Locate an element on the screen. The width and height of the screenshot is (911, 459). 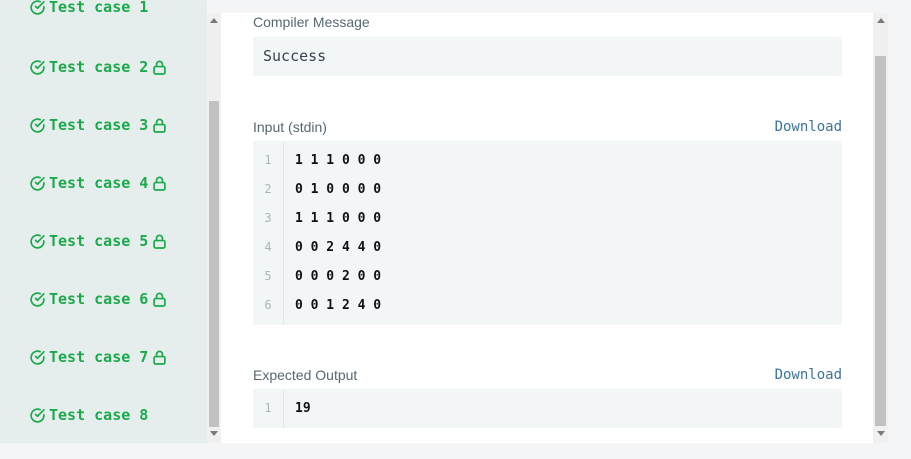
sidebar-item-label: Test case 8 is located at coordinates (99, 415).